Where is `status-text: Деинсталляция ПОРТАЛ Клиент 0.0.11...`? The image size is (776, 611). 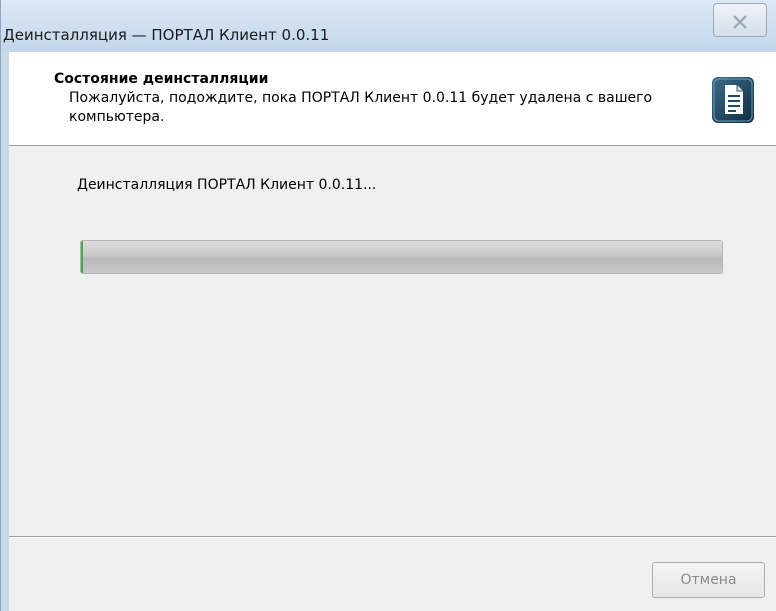 status-text: Деинсталляция ПОРТАЛ Клиент 0.0.11... is located at coordinates (227, 185).